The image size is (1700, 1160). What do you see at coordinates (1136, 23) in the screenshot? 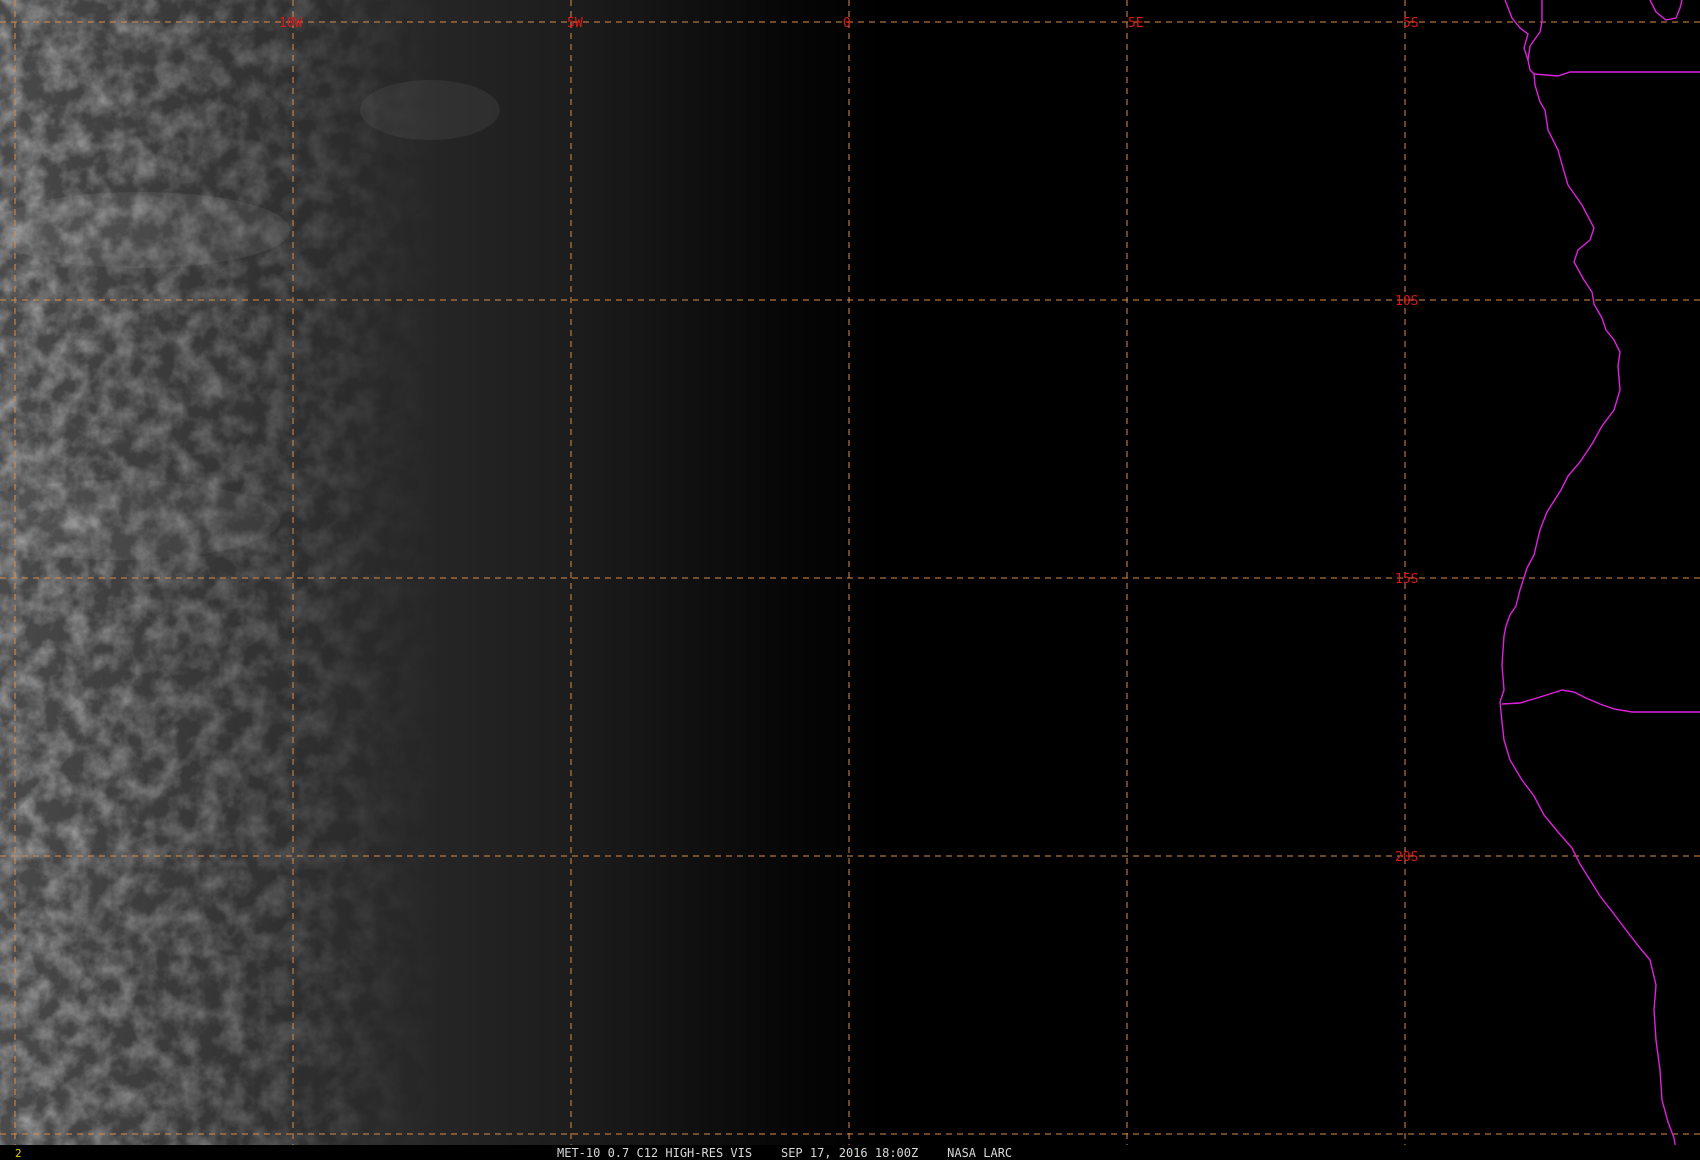
I see `longitude-label: 5E` at bounding box center [1136, 23].